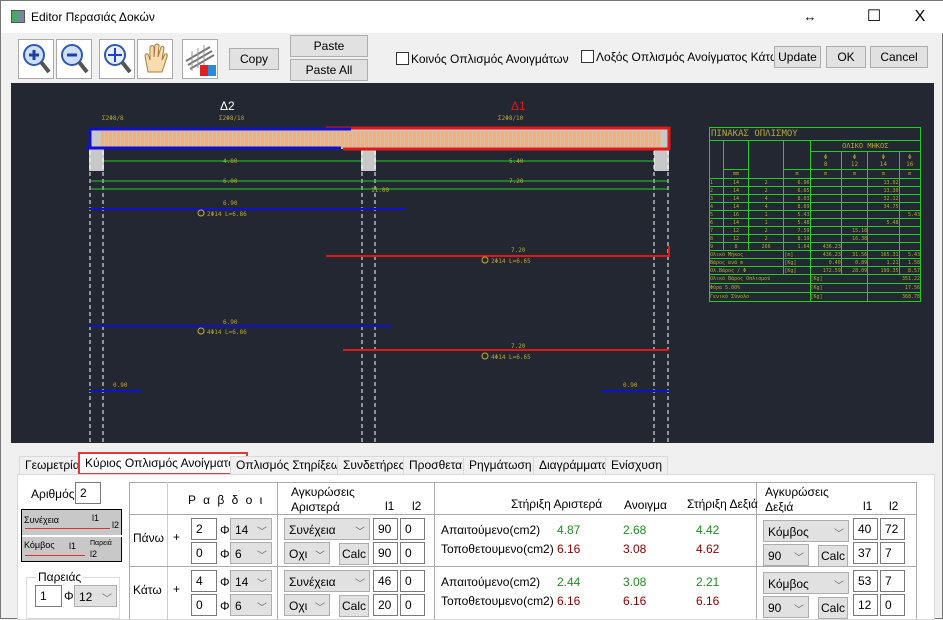 The height and width of the screenshot is (620, 943). Describe the element at coordinates (814, 198) in the screenshot. I see `schedule-row: 3 14 4 8.03 32.12` at that location.